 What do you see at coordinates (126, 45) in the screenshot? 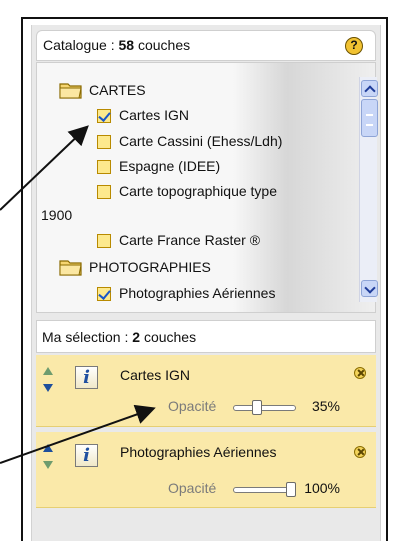
I see `catalog-count: 58` at bounding box center [126, 45].